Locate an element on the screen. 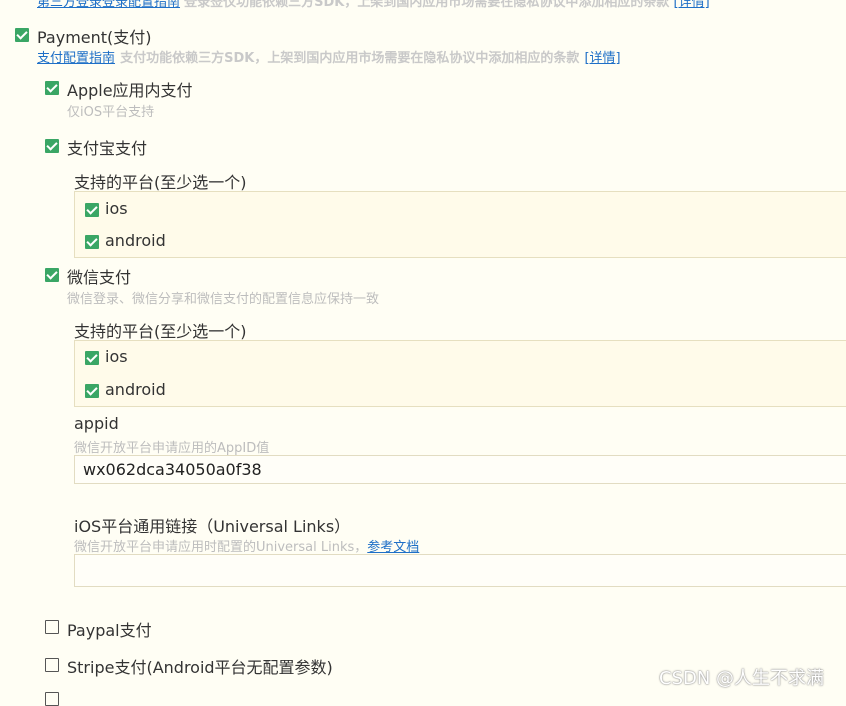 The image size is (846, 706). alipay-label: 支付宝支付 is located at coordinates (107, 148).